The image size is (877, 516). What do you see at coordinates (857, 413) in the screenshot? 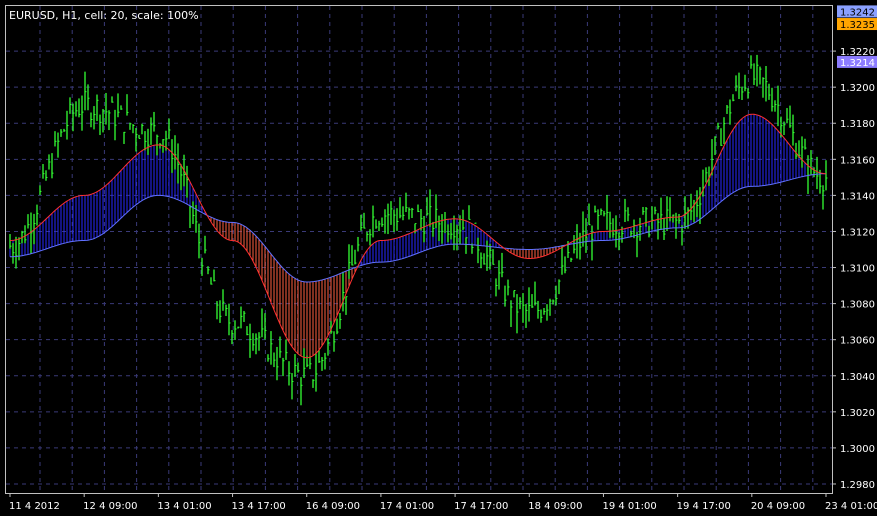
I see `y-tick-label: 1.3020` at bounding box center [857, 413].